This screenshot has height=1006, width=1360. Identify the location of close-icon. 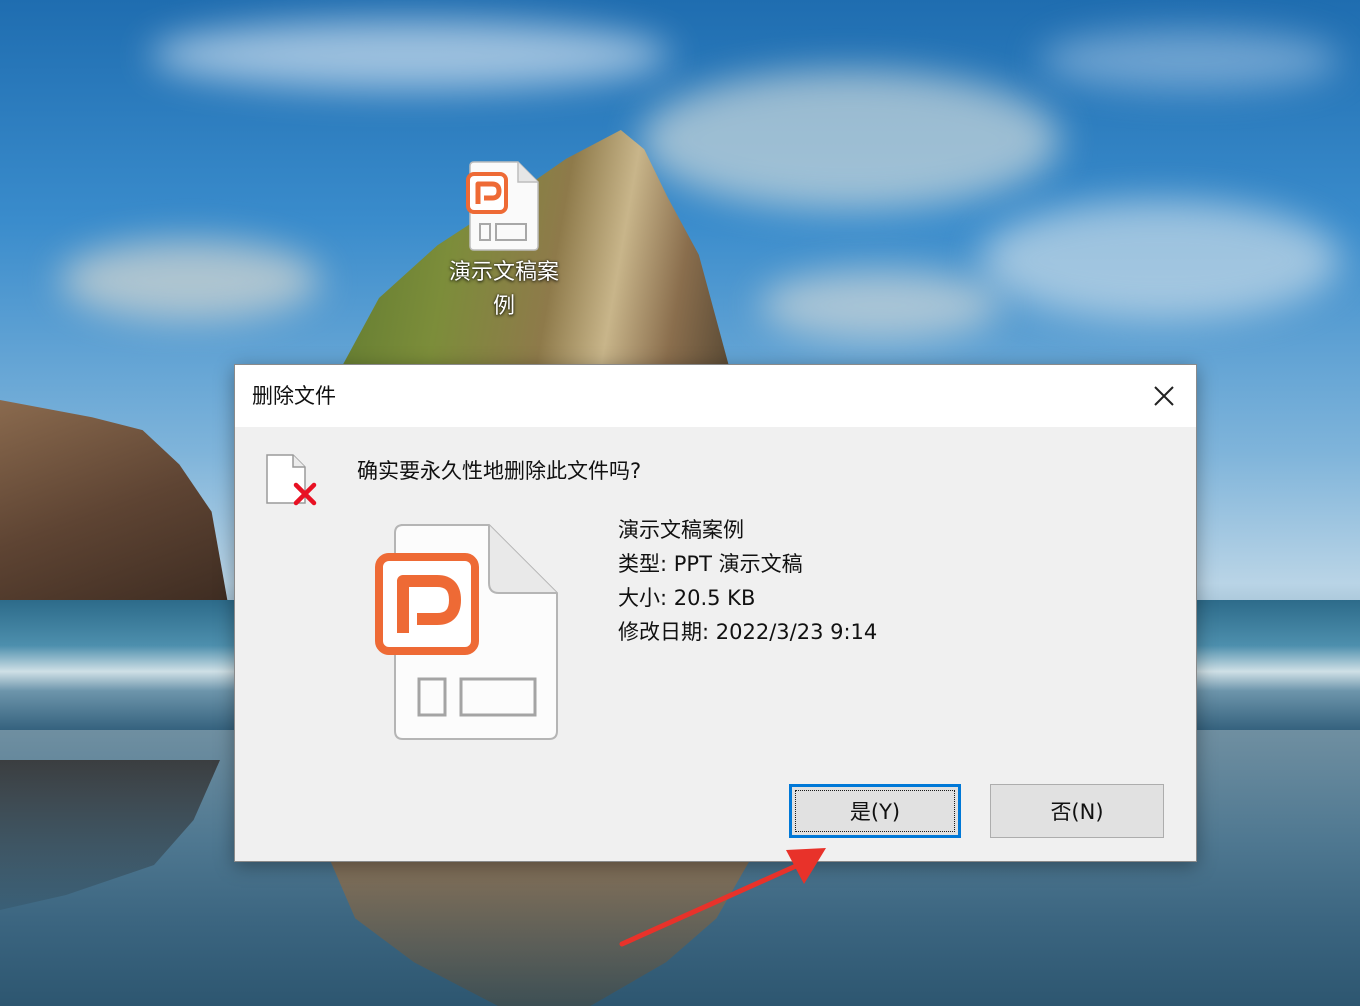
(1164, 396).